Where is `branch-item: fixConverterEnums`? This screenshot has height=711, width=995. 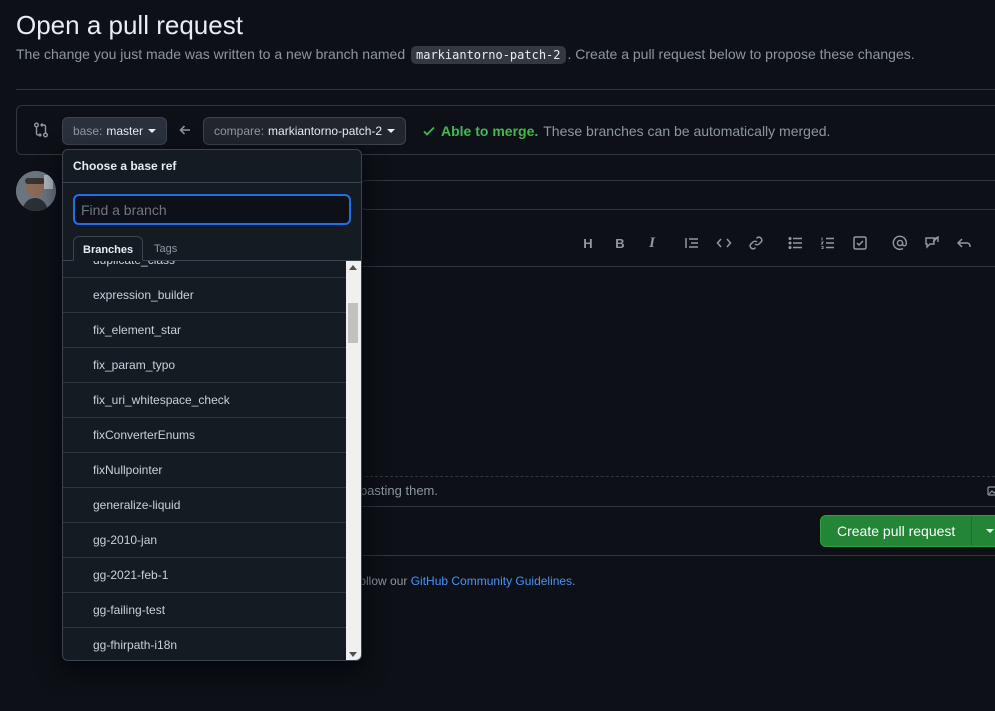 branch-item: fixConverterEnums is located at coordinates (204, 435).